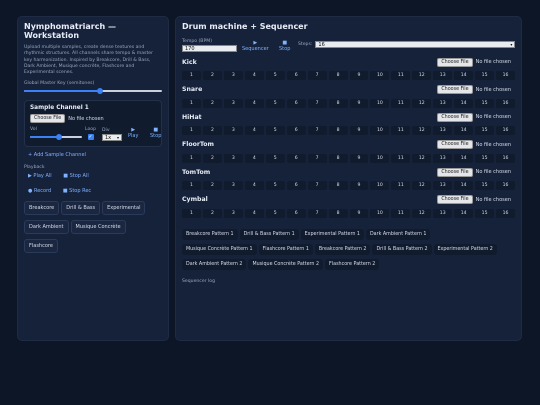 The width and height of the screenshot is (540, 405). Describe the element at coordinates (415, 44) in the screenshot. I see `steps-select: 16 ▾` at that location.